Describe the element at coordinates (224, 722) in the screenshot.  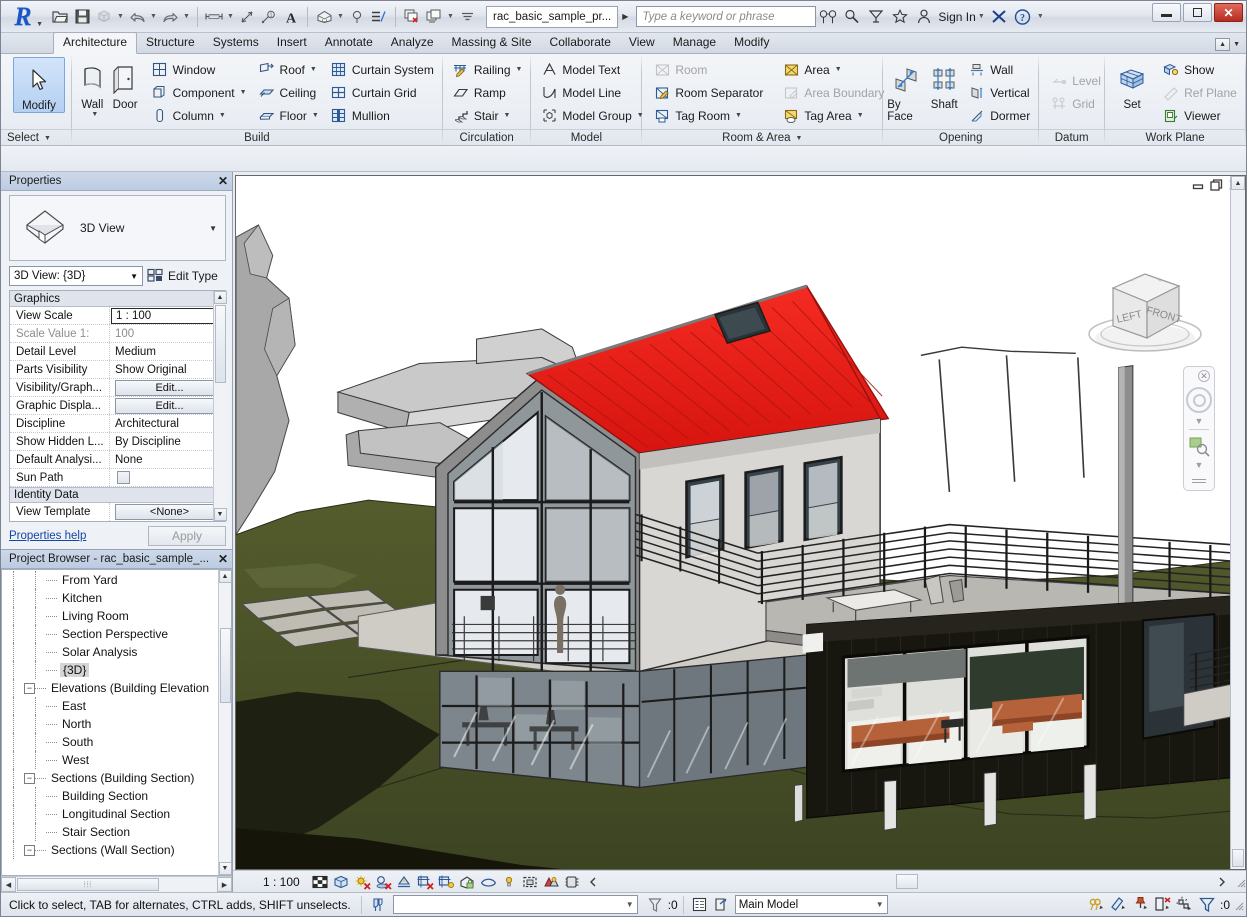
I see `project-browser-scrollbar: ▲ ▼` at that location.